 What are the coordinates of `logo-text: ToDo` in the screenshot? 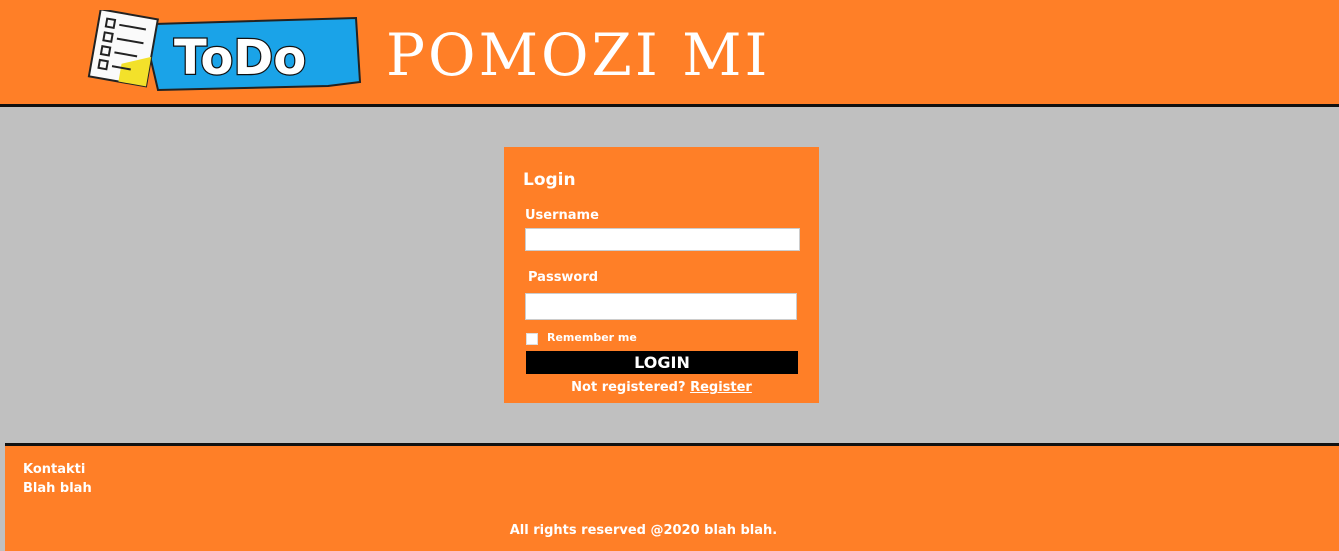 It's located at (240, 58).